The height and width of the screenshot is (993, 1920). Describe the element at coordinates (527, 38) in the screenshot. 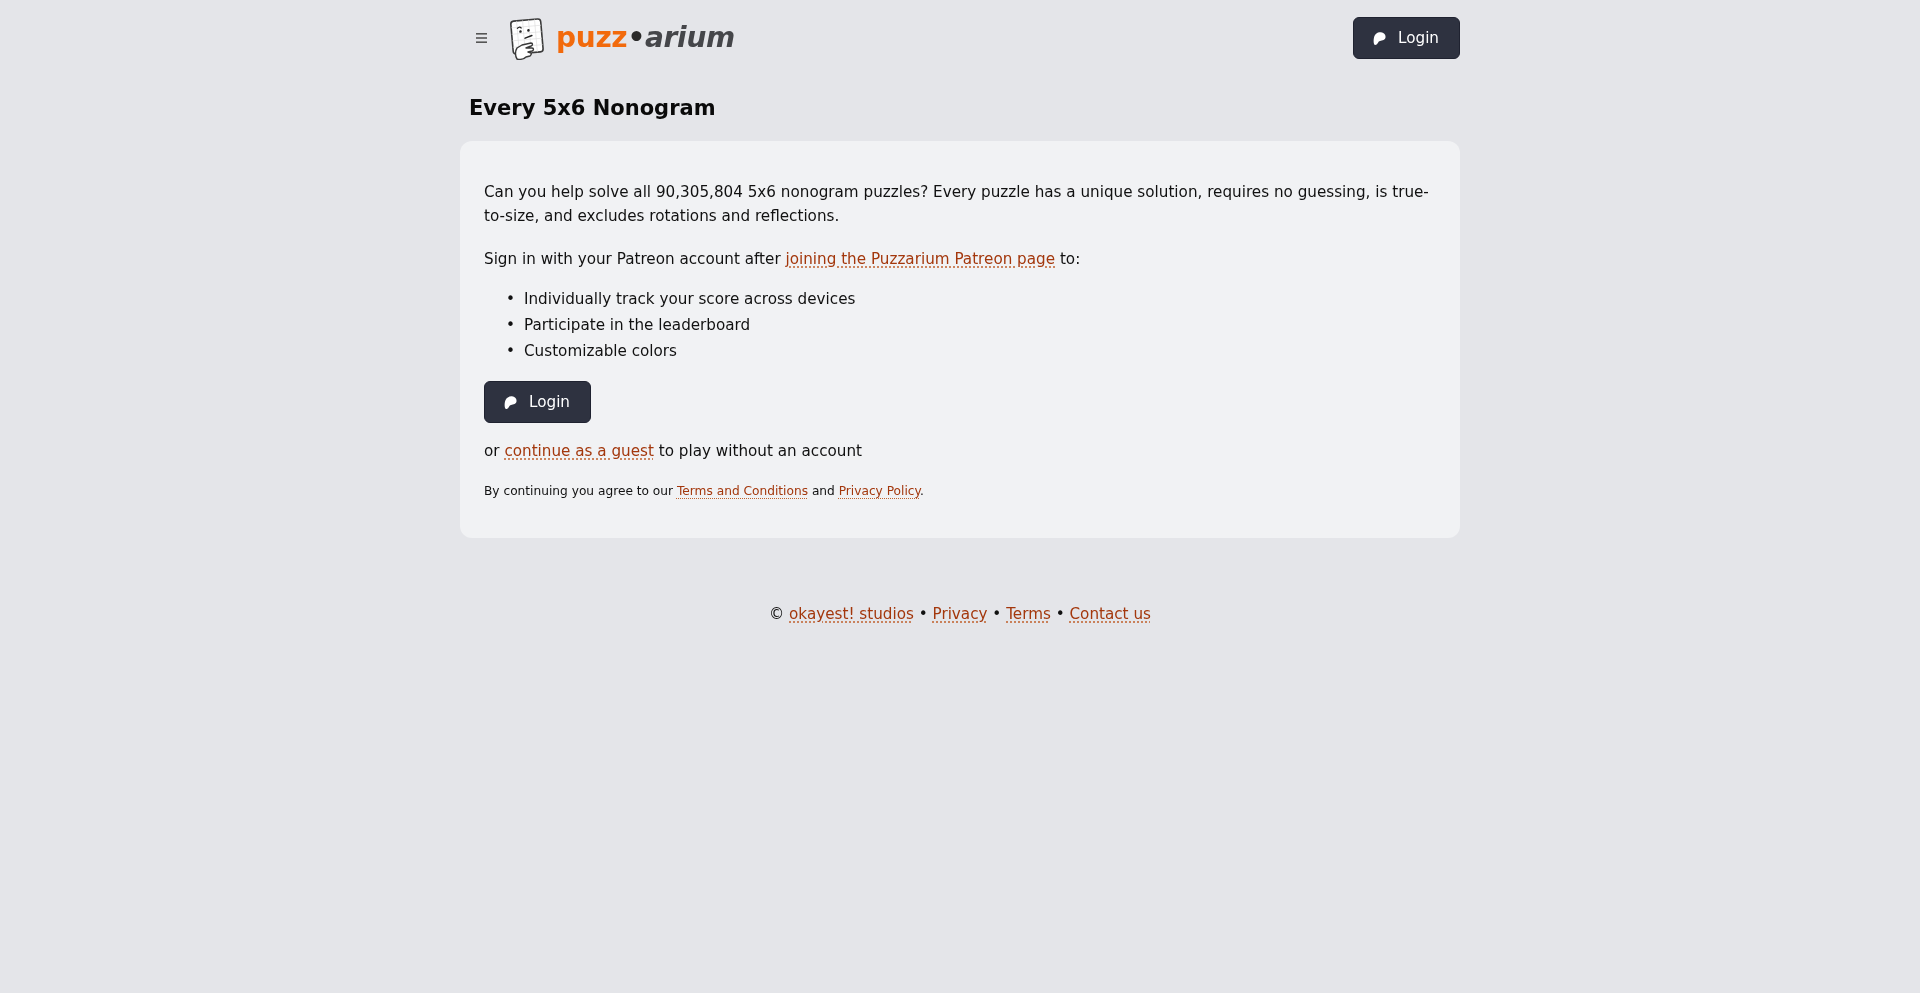

I see `thinking-tile-icon` at that location.